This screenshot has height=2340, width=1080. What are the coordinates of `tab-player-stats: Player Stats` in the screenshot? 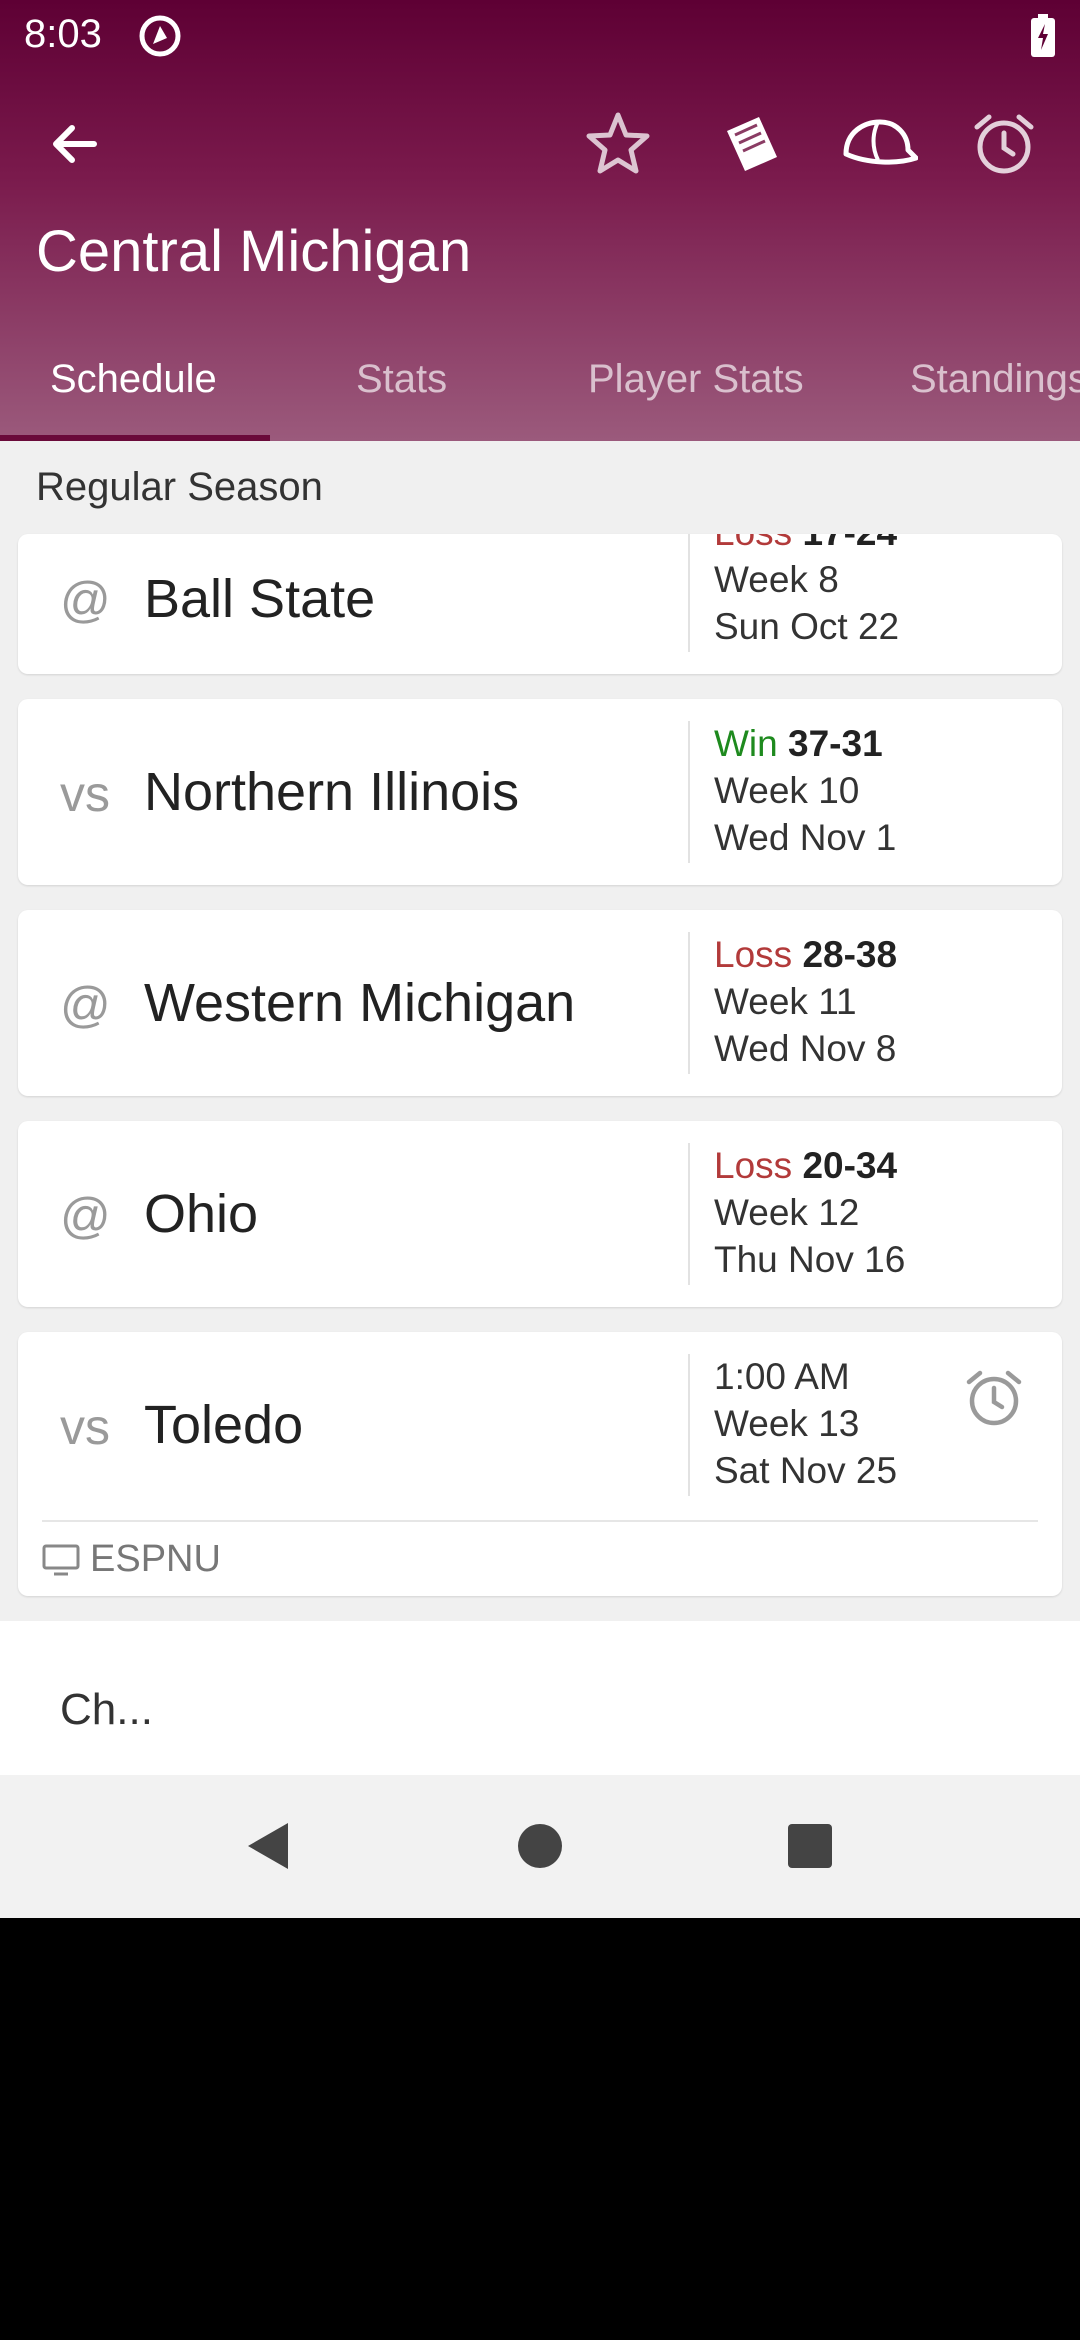 It's located at (696, 390).